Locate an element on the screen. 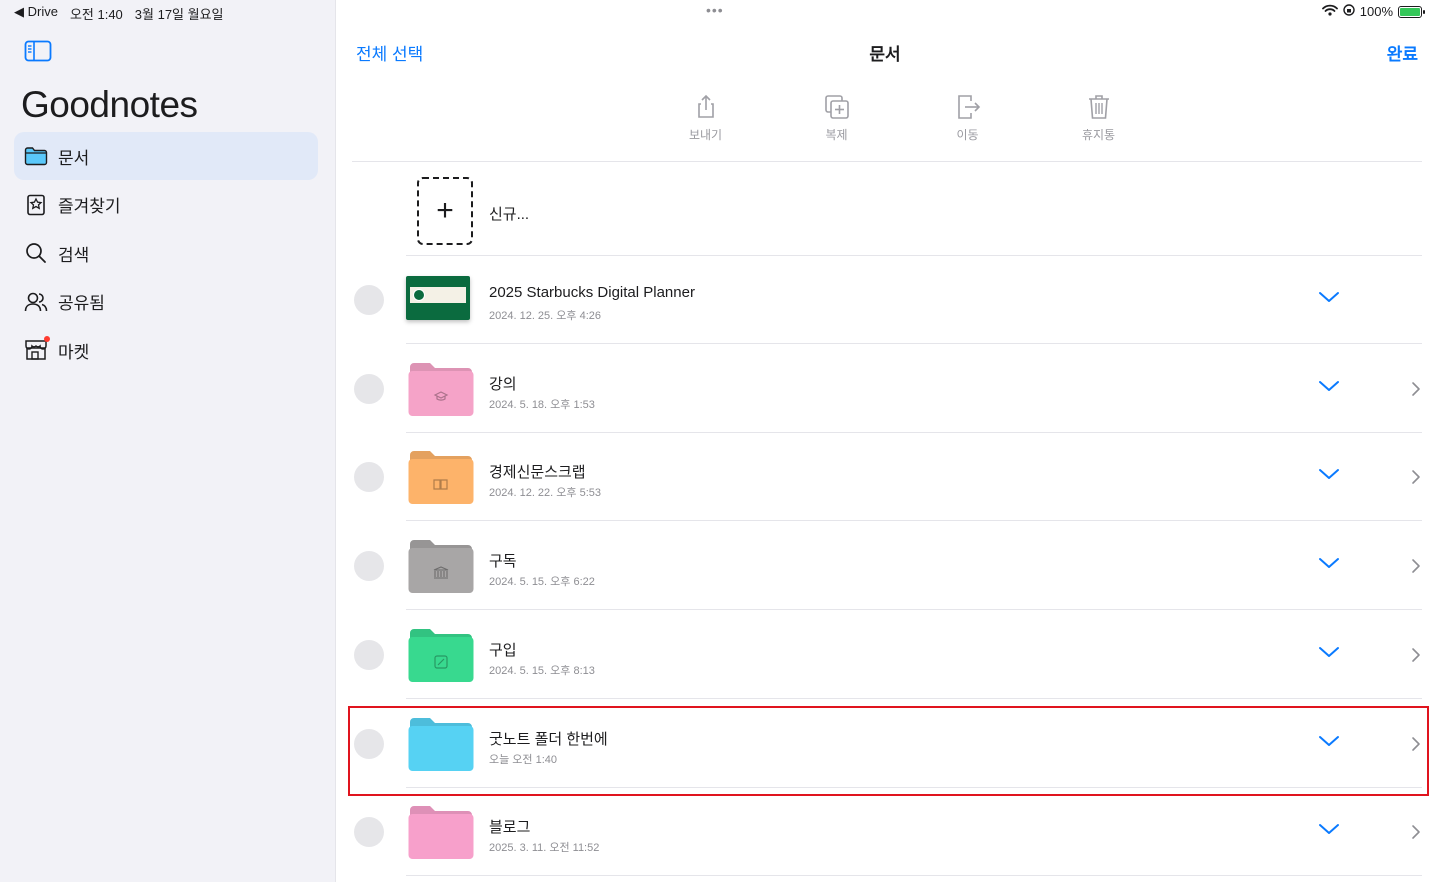  status-right: 100% is located at coordinates (1373, 11).